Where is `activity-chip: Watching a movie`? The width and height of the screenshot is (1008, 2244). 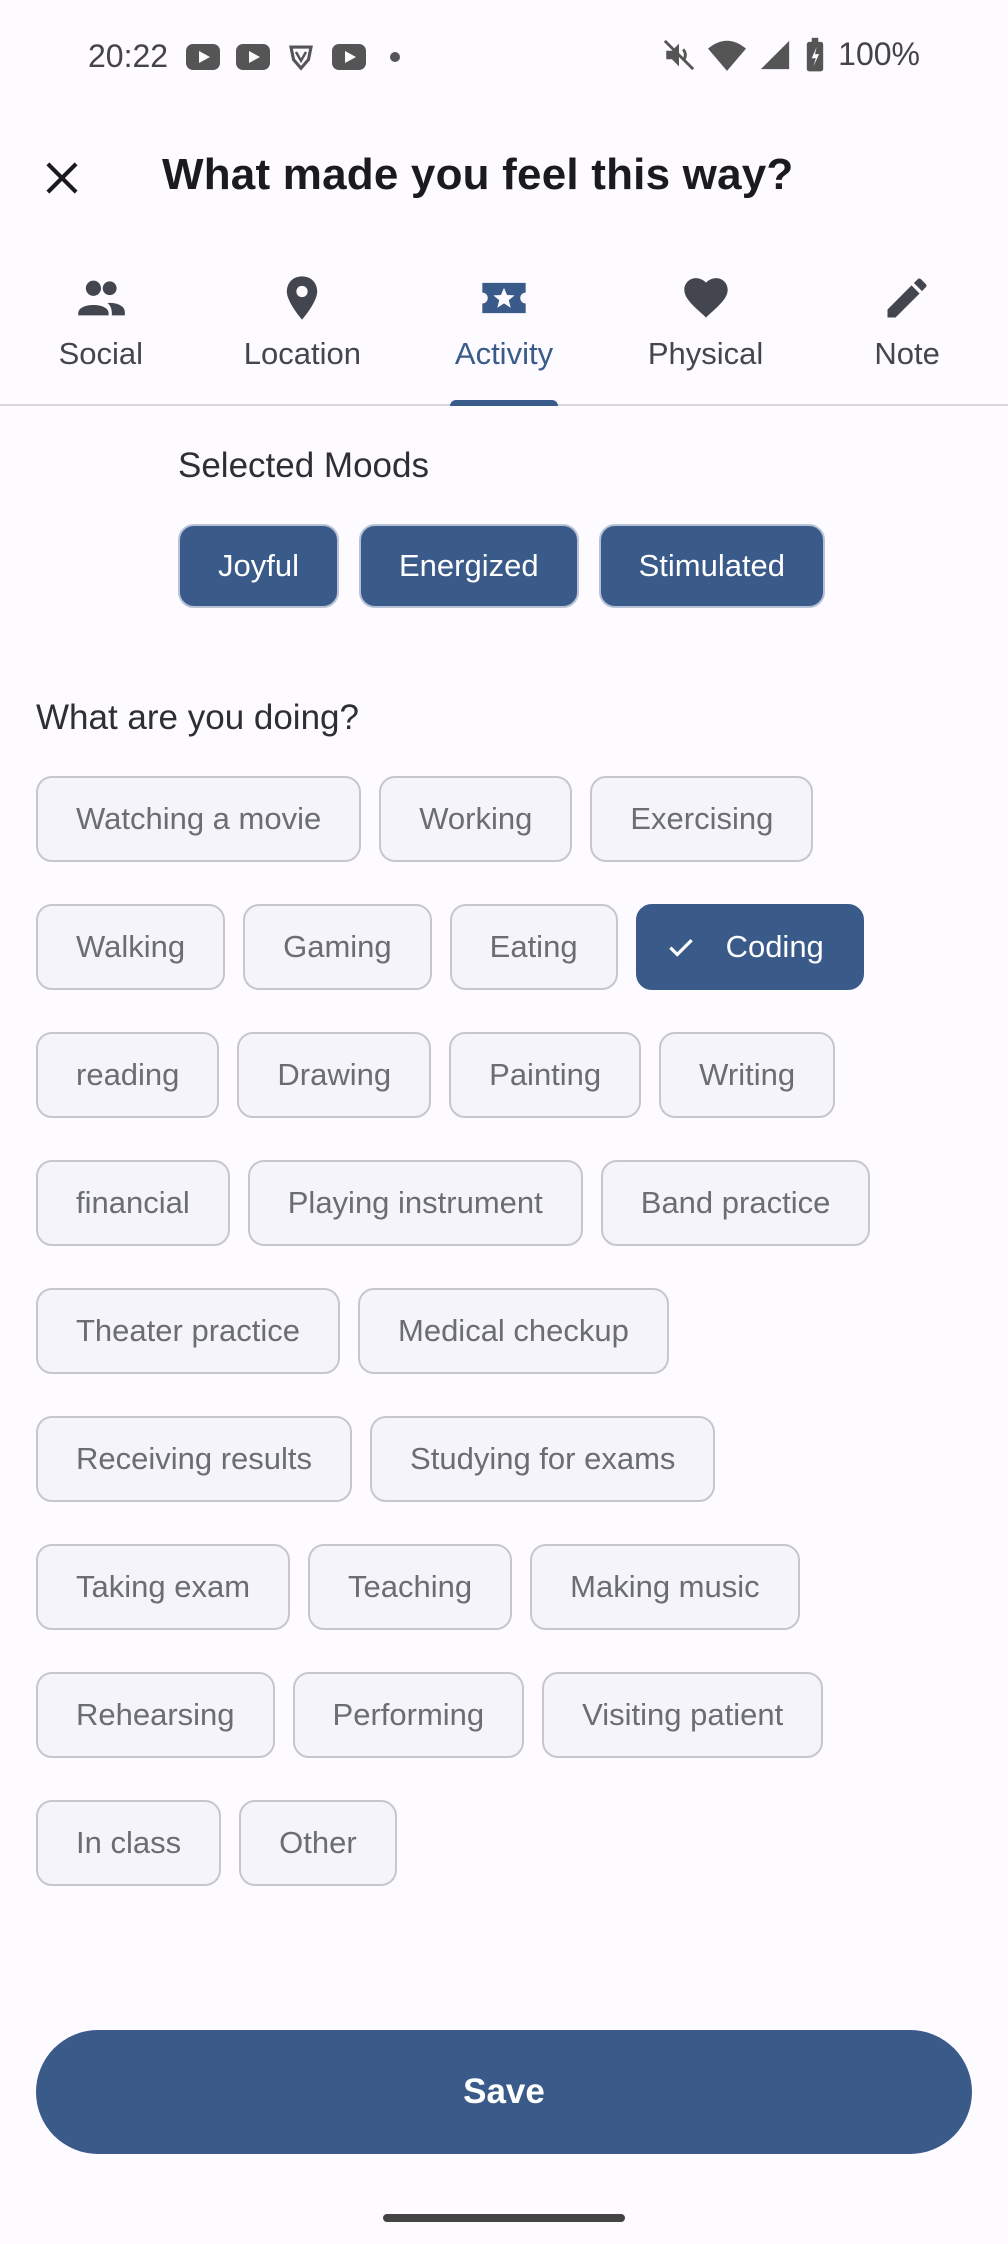 activity-chip: Watching a movie is located at coordinates (199, 819).